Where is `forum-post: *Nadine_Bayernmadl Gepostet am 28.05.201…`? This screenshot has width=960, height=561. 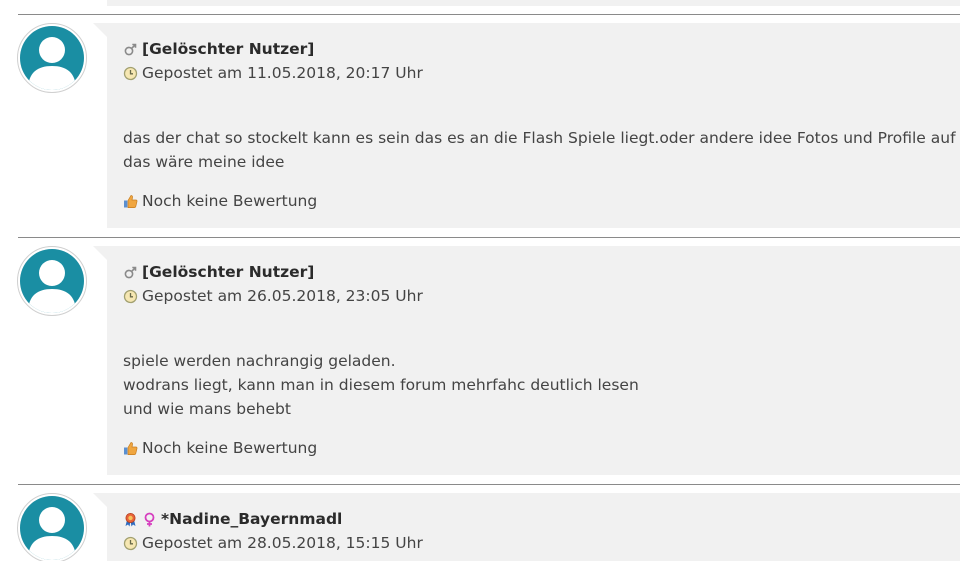
forum-post: *Nadine_Bayernmadl Gepostet am 28.05.201… is located at coordinates (480, 522).